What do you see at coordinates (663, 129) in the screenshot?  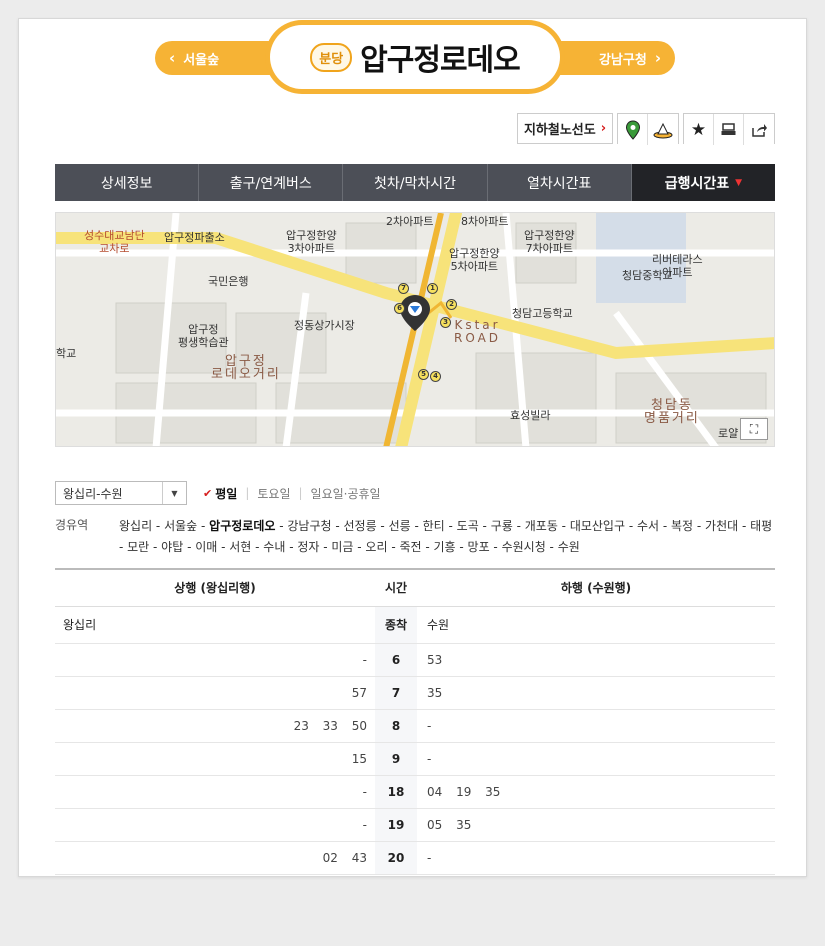 I see `subway-icon` at bounding box center [663, 129].